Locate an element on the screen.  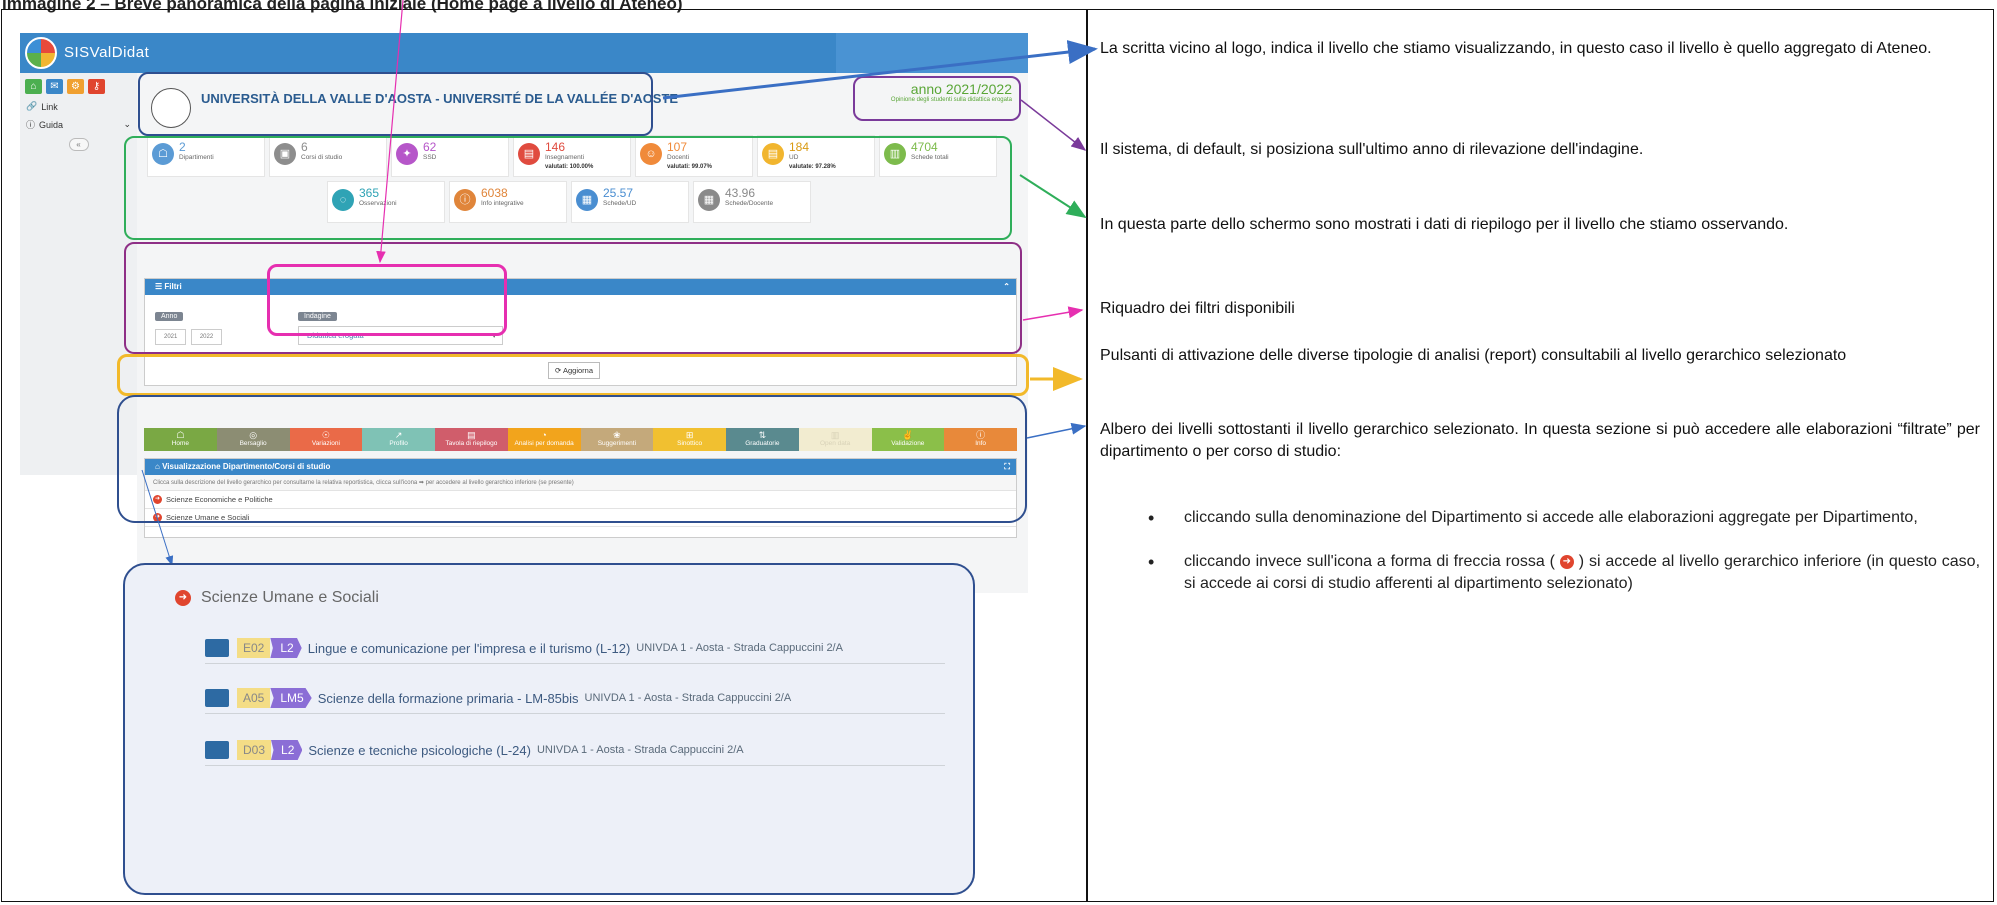
course-code: D03 is located at coordinates (254, 750).